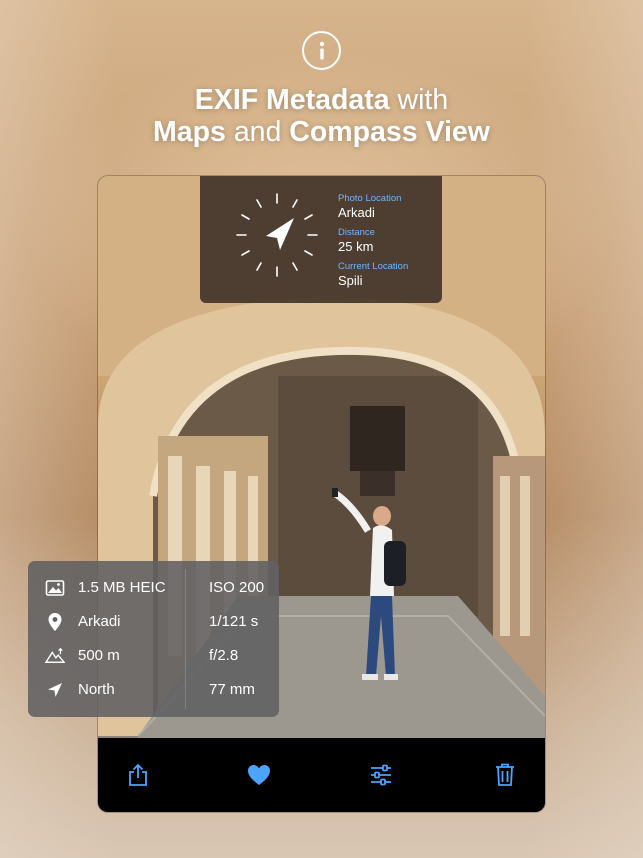  I want to click on heading-direction: North, so click(96, 689).